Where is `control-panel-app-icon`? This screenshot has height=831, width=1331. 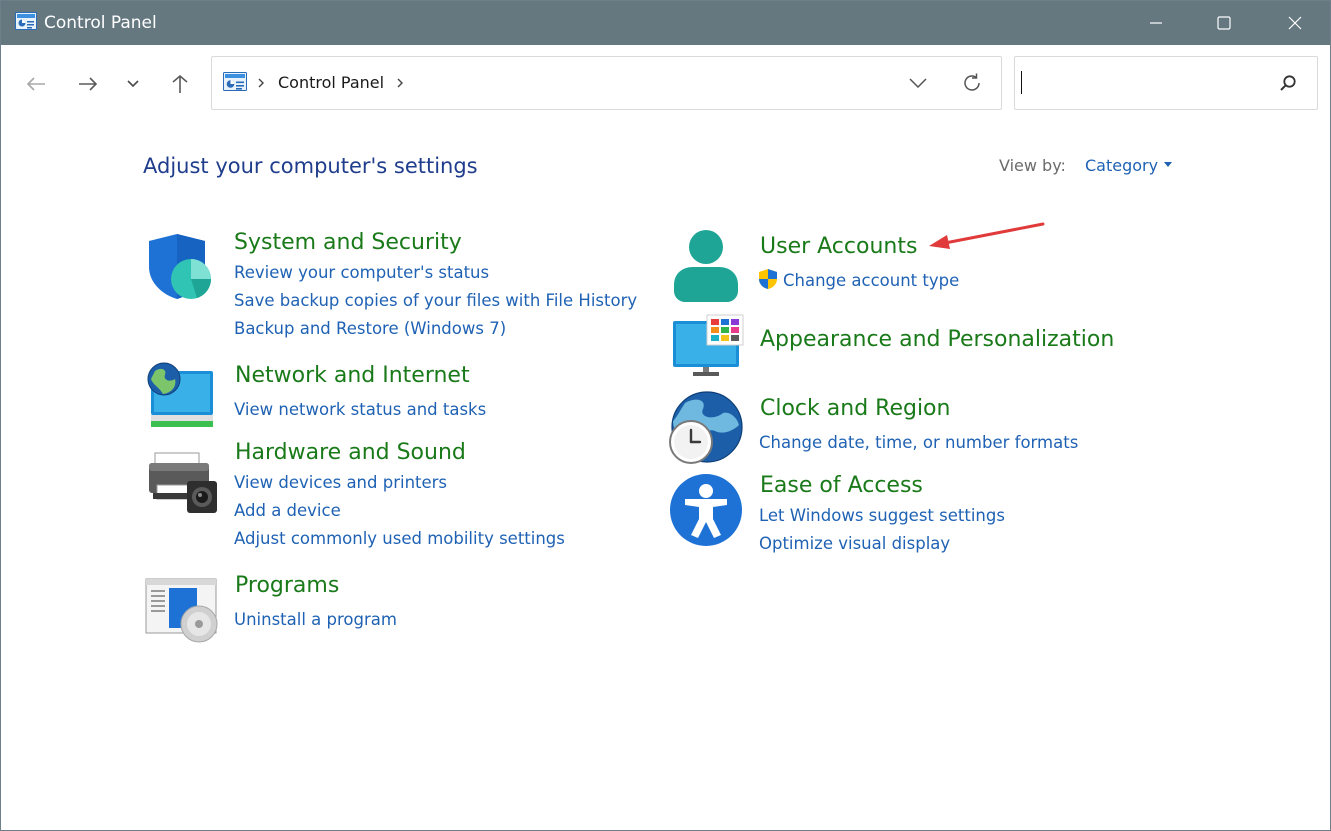
control-panel-app-icon is located at coordinates (26, 21).